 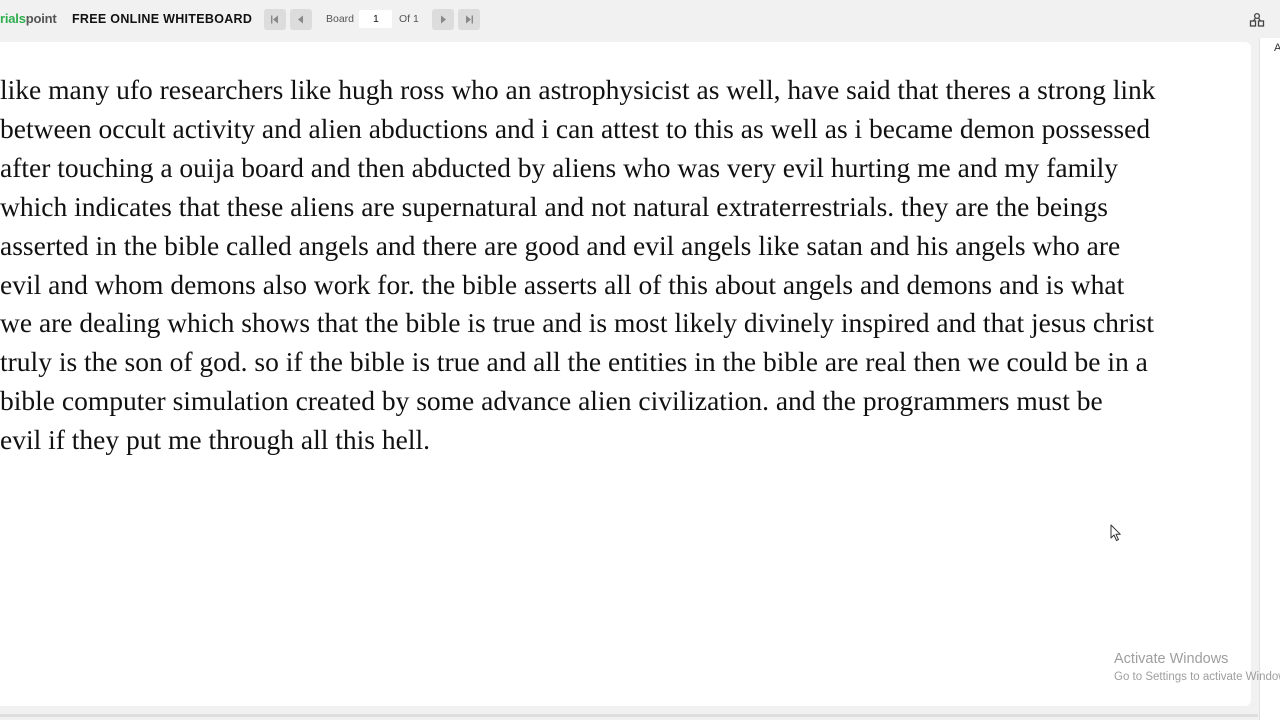 I want to click on last-page-button, so click(x=469, y=19).